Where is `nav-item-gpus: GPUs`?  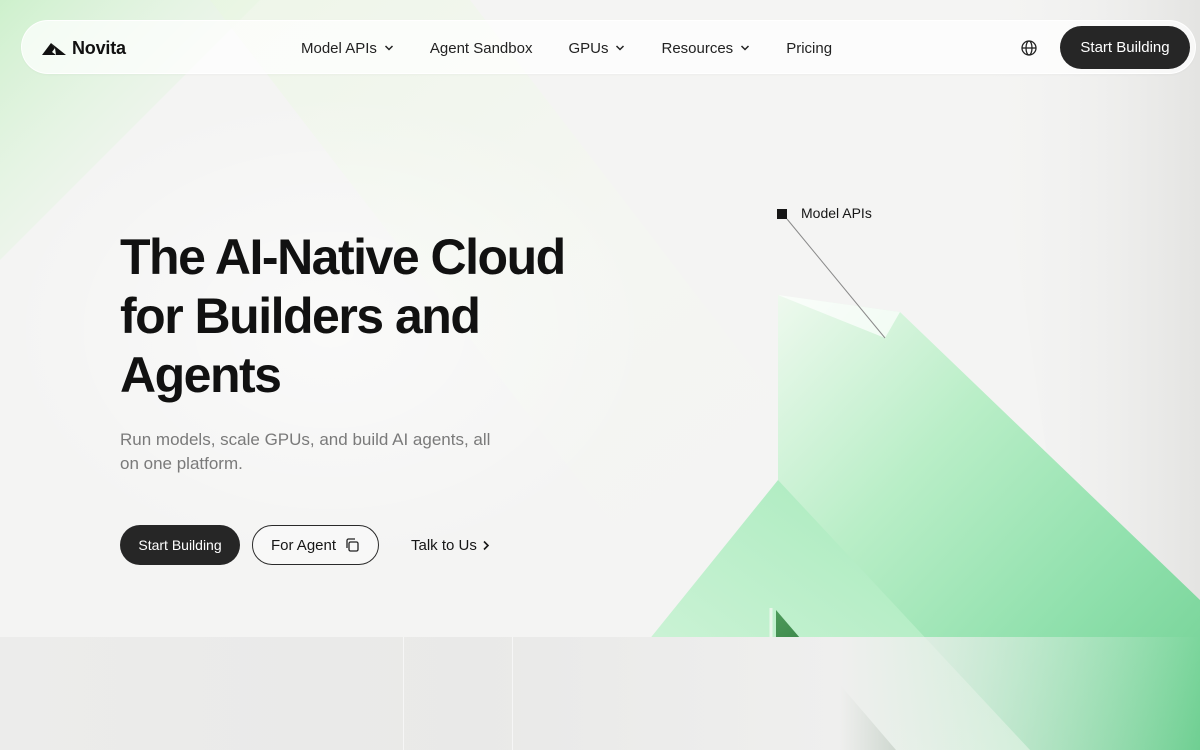
nav-item-gpus: GPUs is located at coordinates (596, 48).